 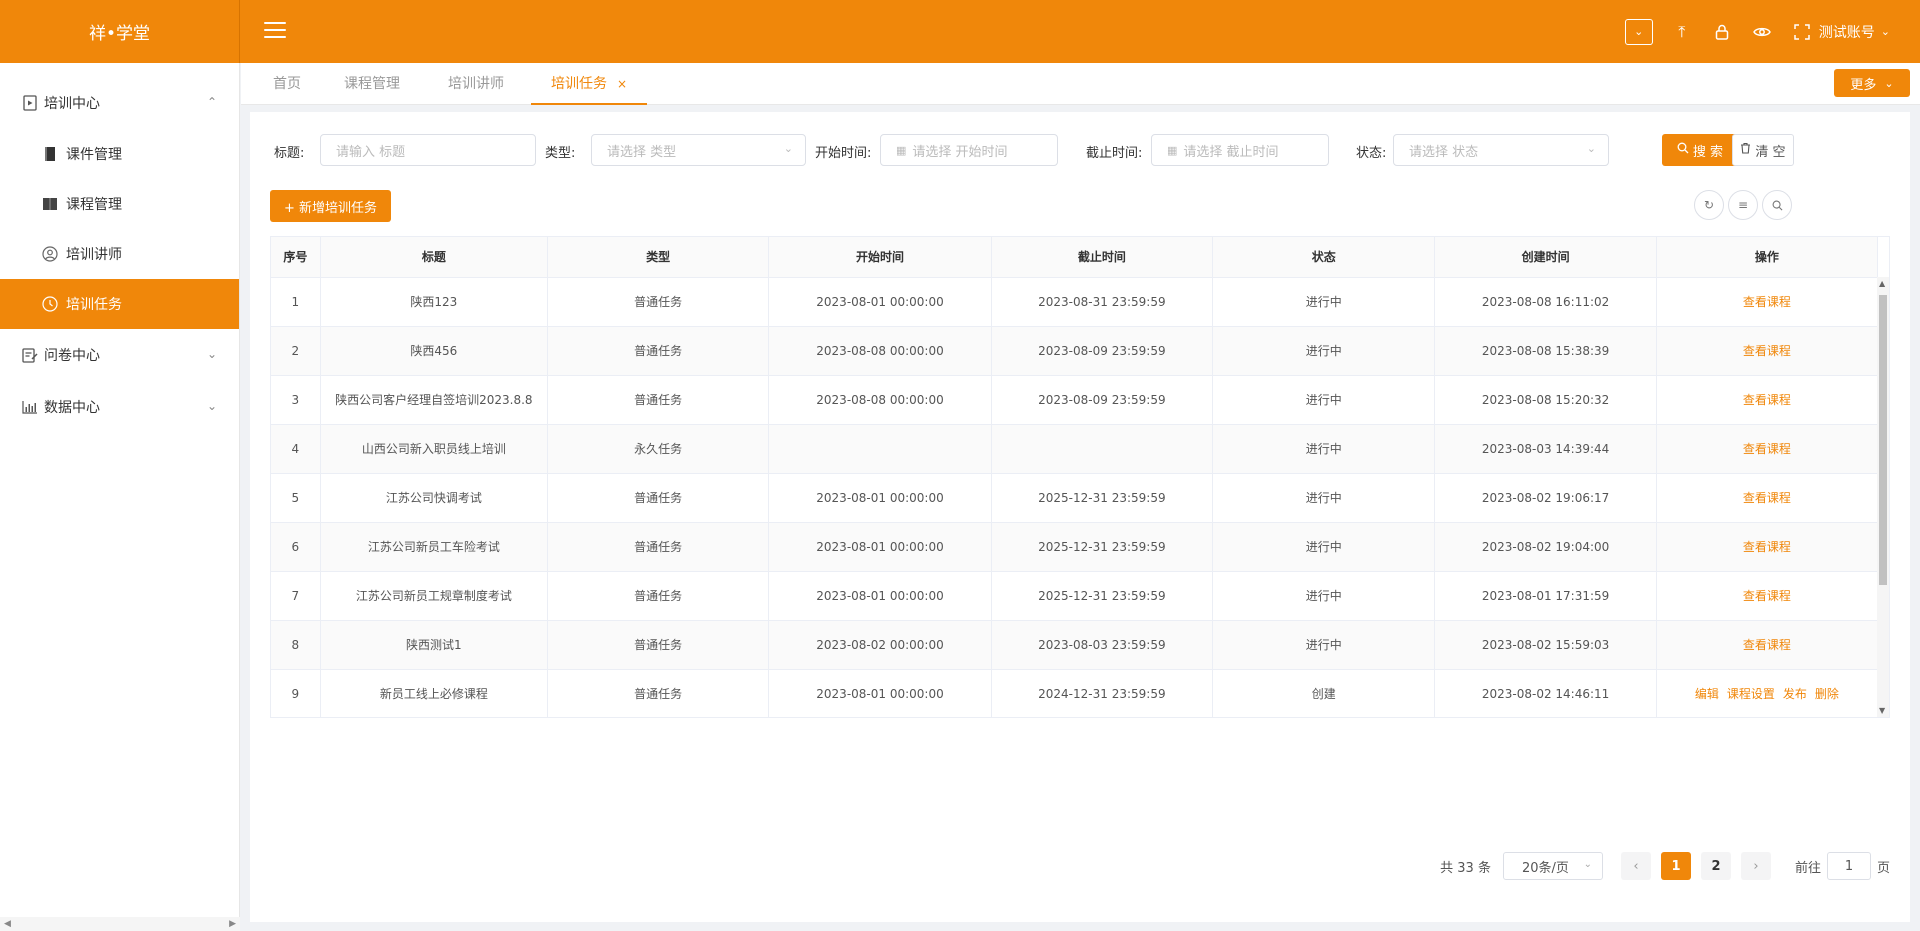 I want to click on add-training-task-button: + 新增培训任务, so click(x=330, y=206).